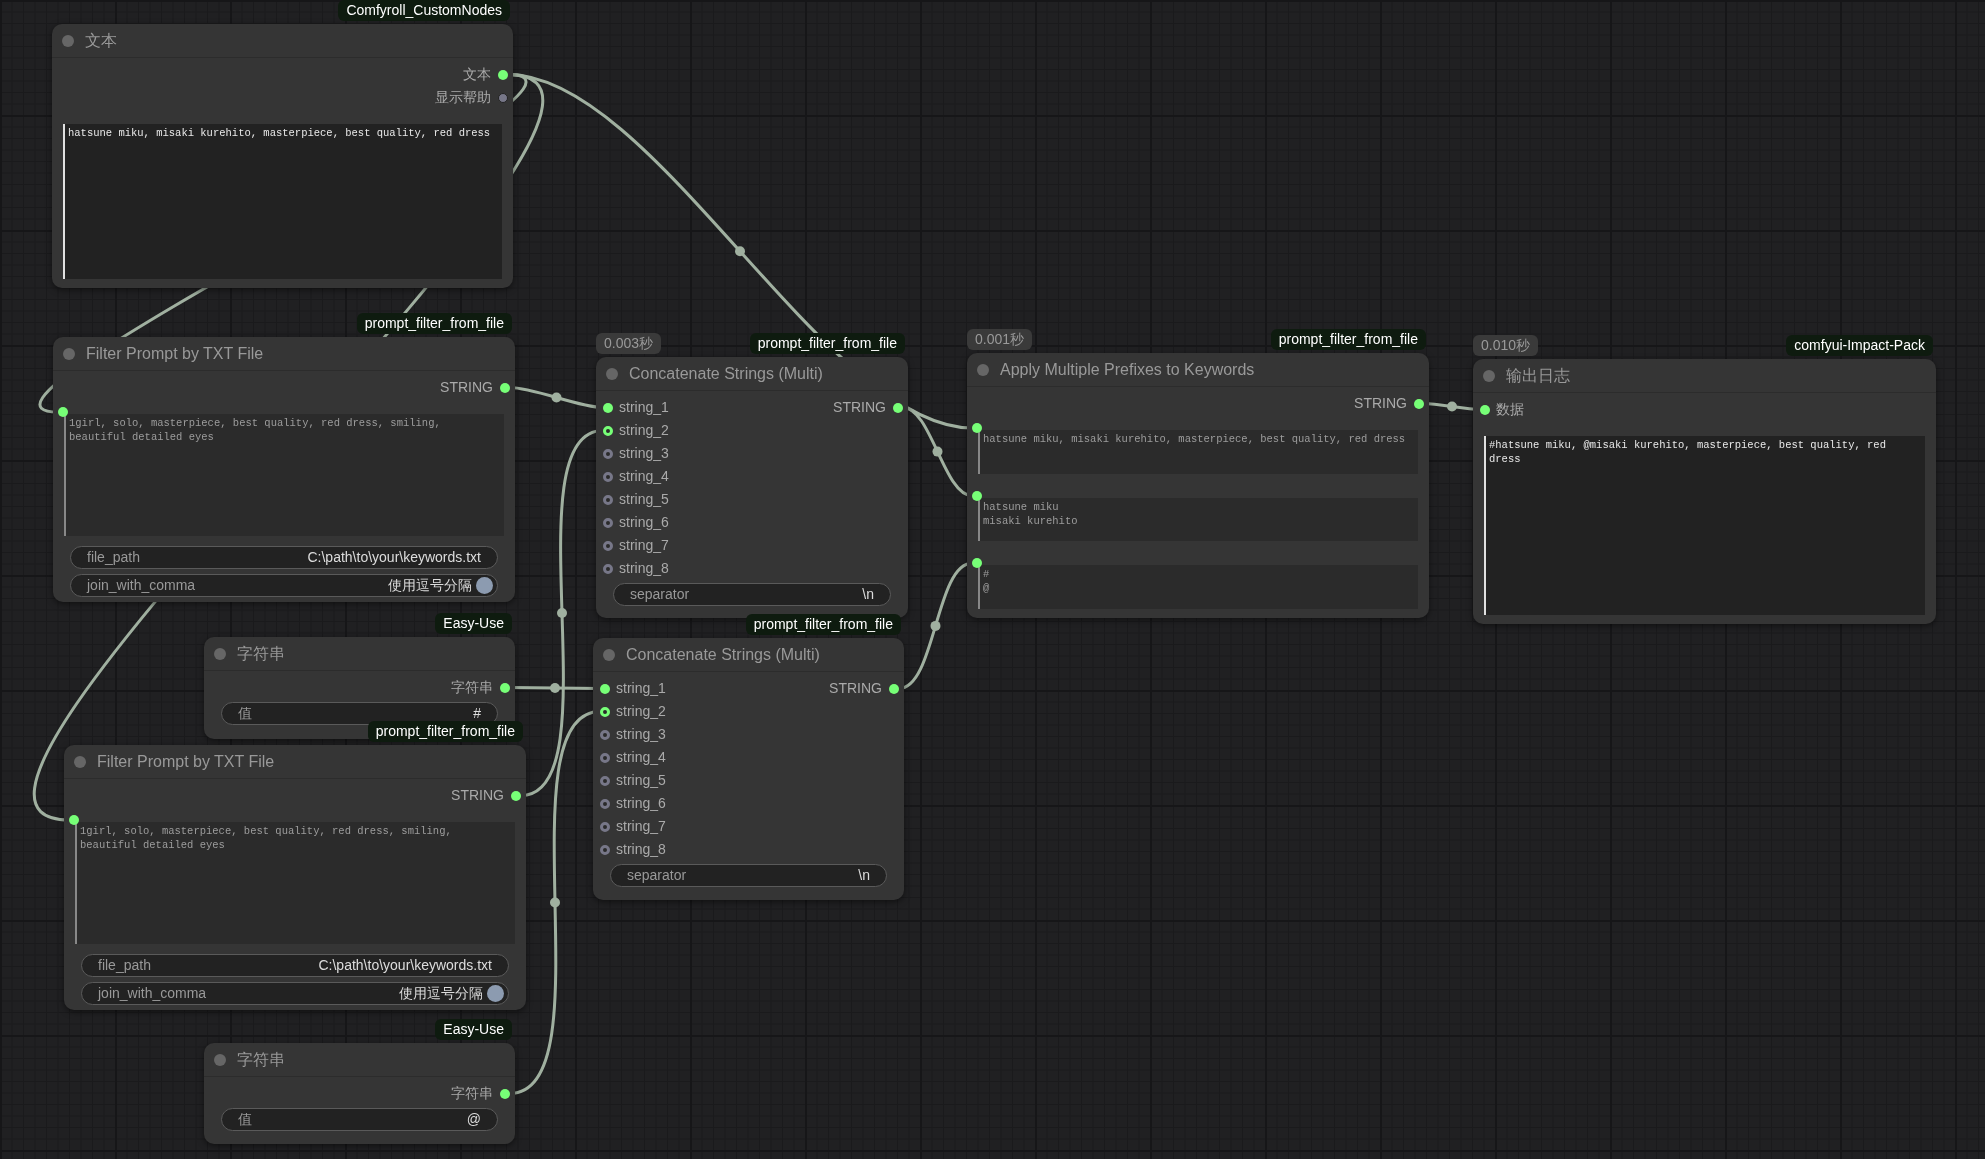 The height and width of the screenshot is (1159, 1985). I want to click on field-value: #, so click(477, 713).